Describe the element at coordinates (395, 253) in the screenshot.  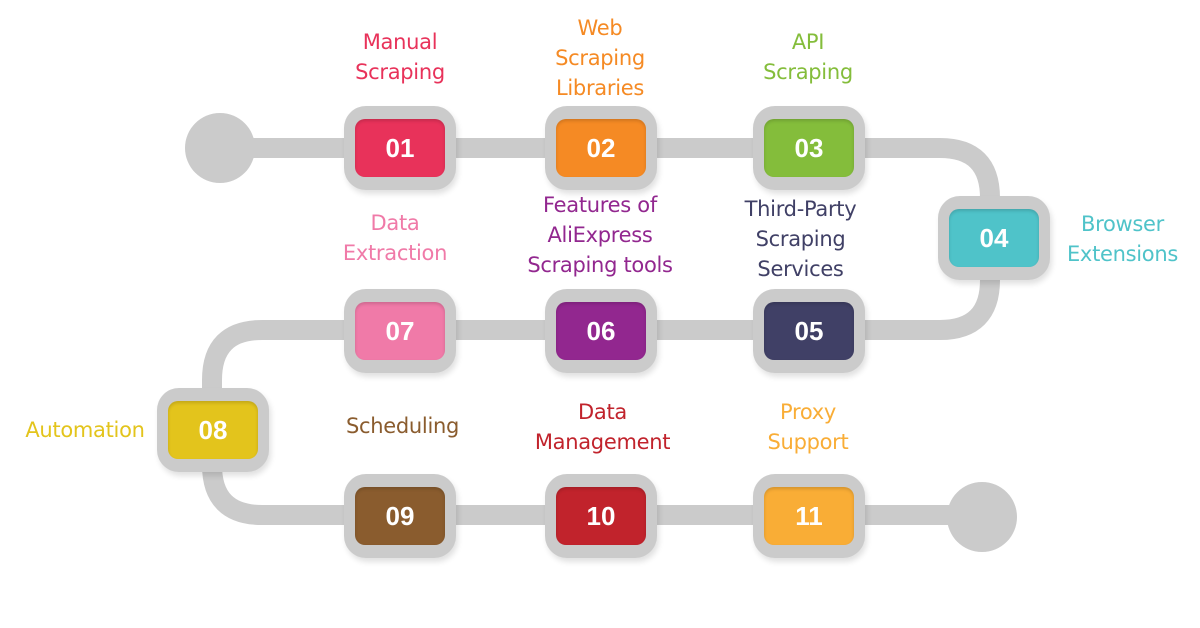
I see `label-line: Extraction` at that location.